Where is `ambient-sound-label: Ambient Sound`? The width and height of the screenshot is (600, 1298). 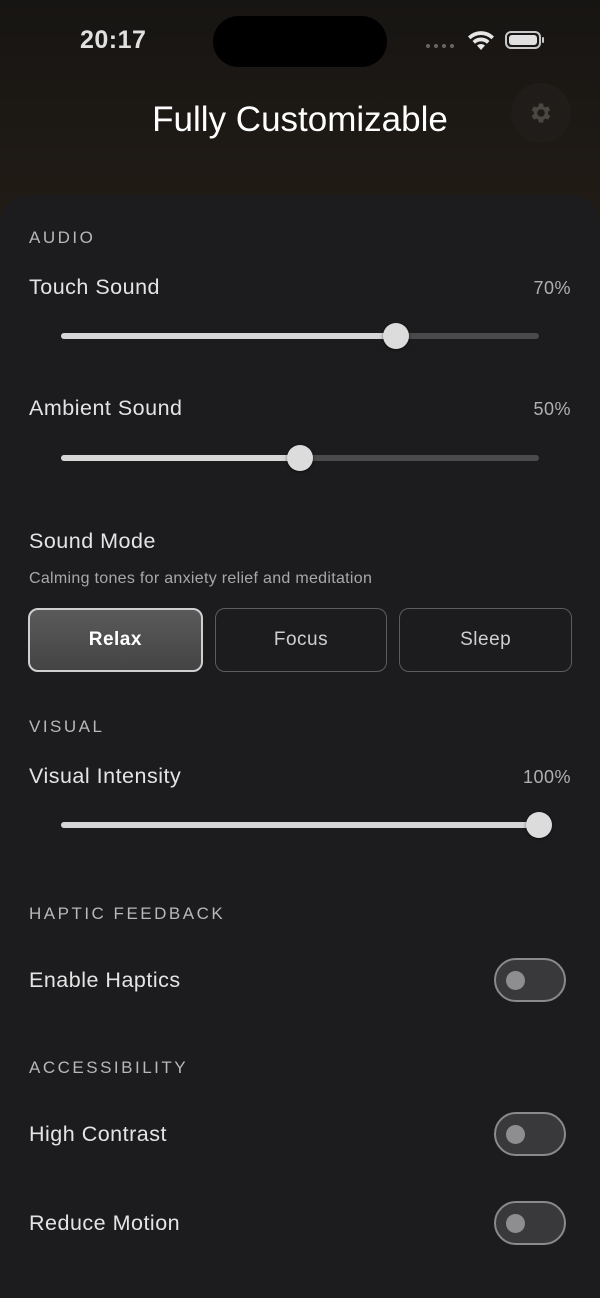 ambient-sound-label: Ambient Sound is located at coordinates (106, 408).